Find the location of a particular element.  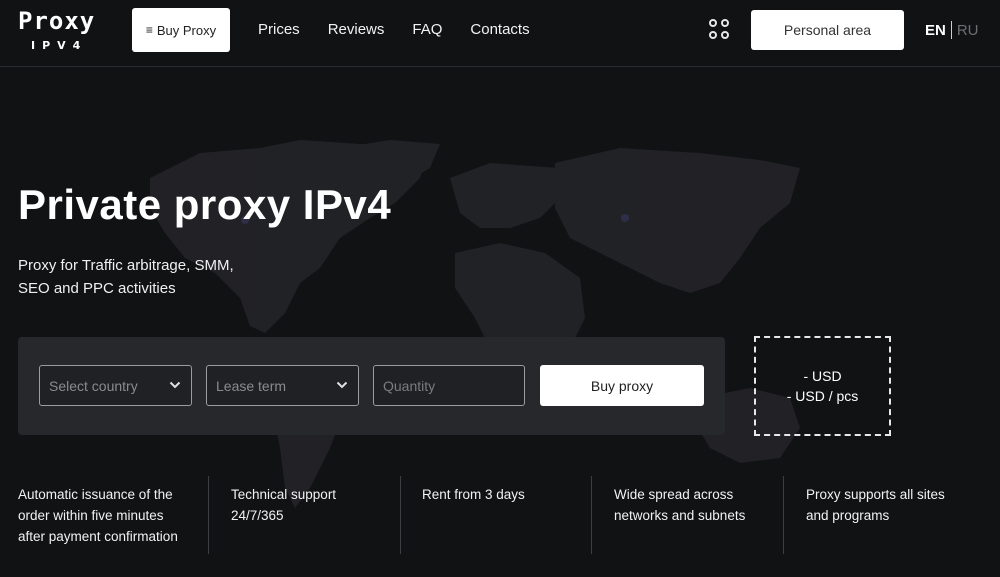

feature-line: Automatic issuance of the is located at coordinates (95, 494).